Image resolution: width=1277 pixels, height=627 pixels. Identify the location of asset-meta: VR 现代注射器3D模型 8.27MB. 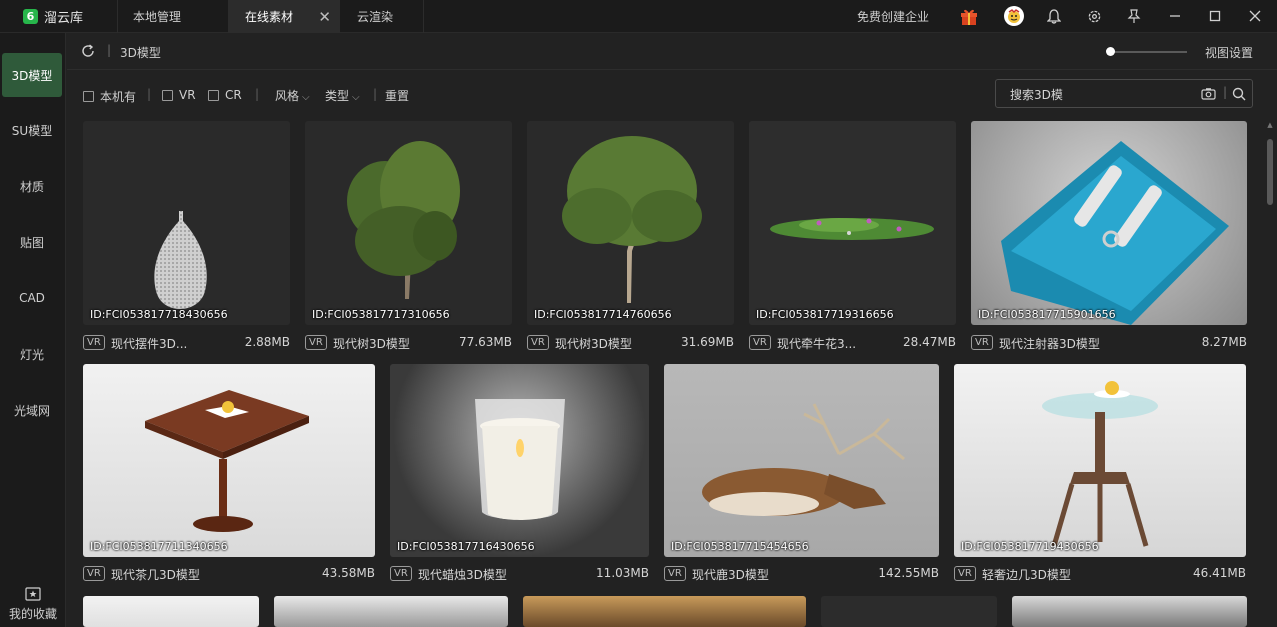
(1109, 343).